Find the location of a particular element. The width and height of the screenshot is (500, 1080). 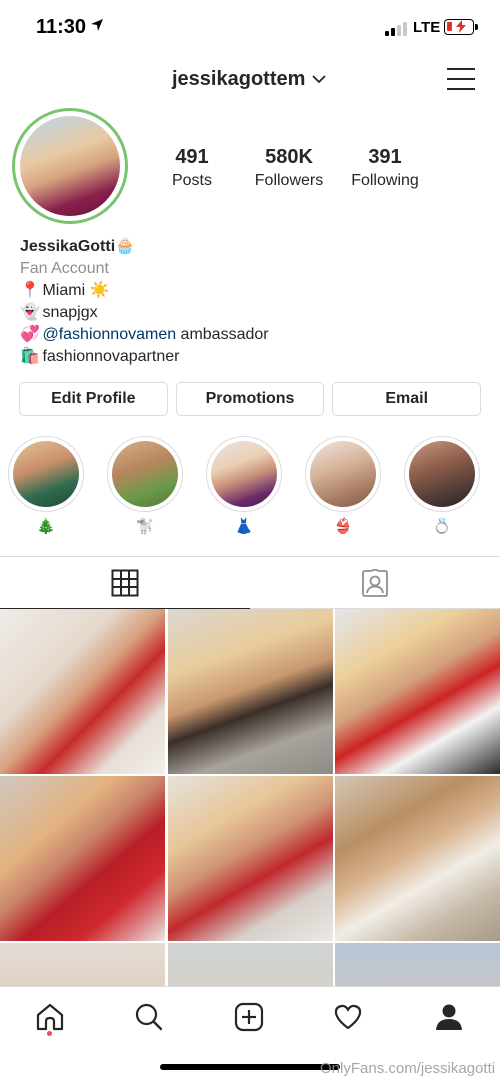

nav-create is located at coordinates (249, 1017).